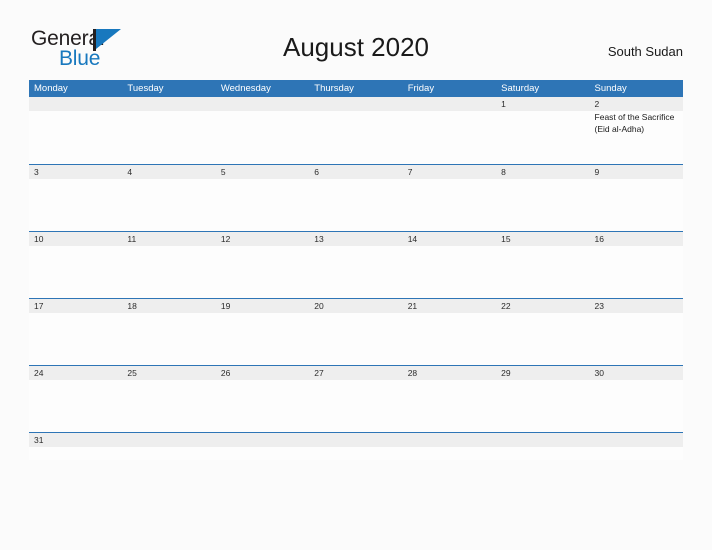 This screenshot has height=550, width=712. I want to click on week-cells: 1 2 Feast of the Sacrifice (Eid al-Adha), so click(356, 130).